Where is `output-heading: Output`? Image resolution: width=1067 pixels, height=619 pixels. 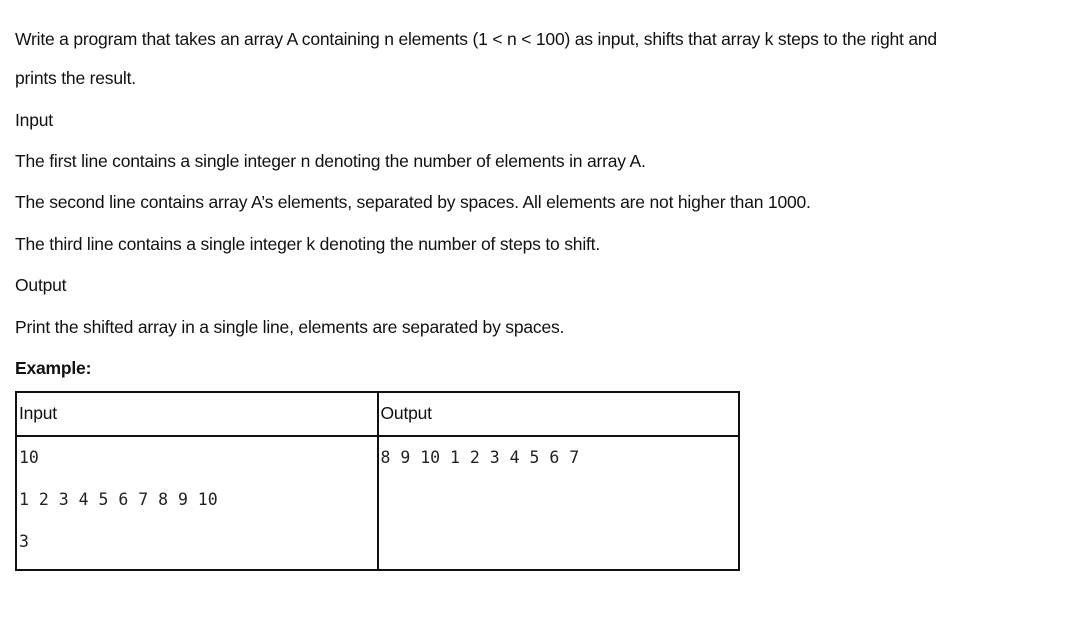
output-heading: Output is located at coordinates (41, 285).